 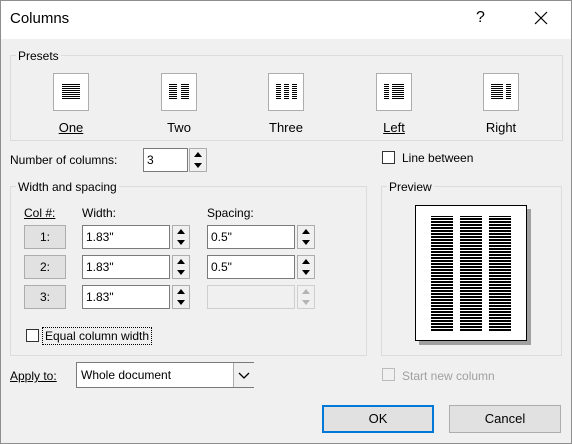 I want to click on preset-two-label: Two, so click(x=179, y=127).